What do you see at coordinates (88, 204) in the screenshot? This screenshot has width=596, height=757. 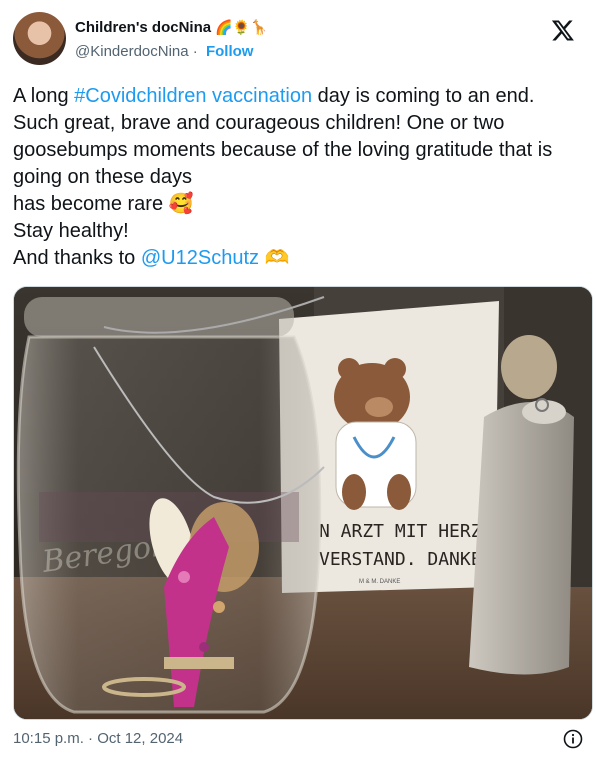 I see `tweet-text-part: has become rare` at bounding box center [88, 204].